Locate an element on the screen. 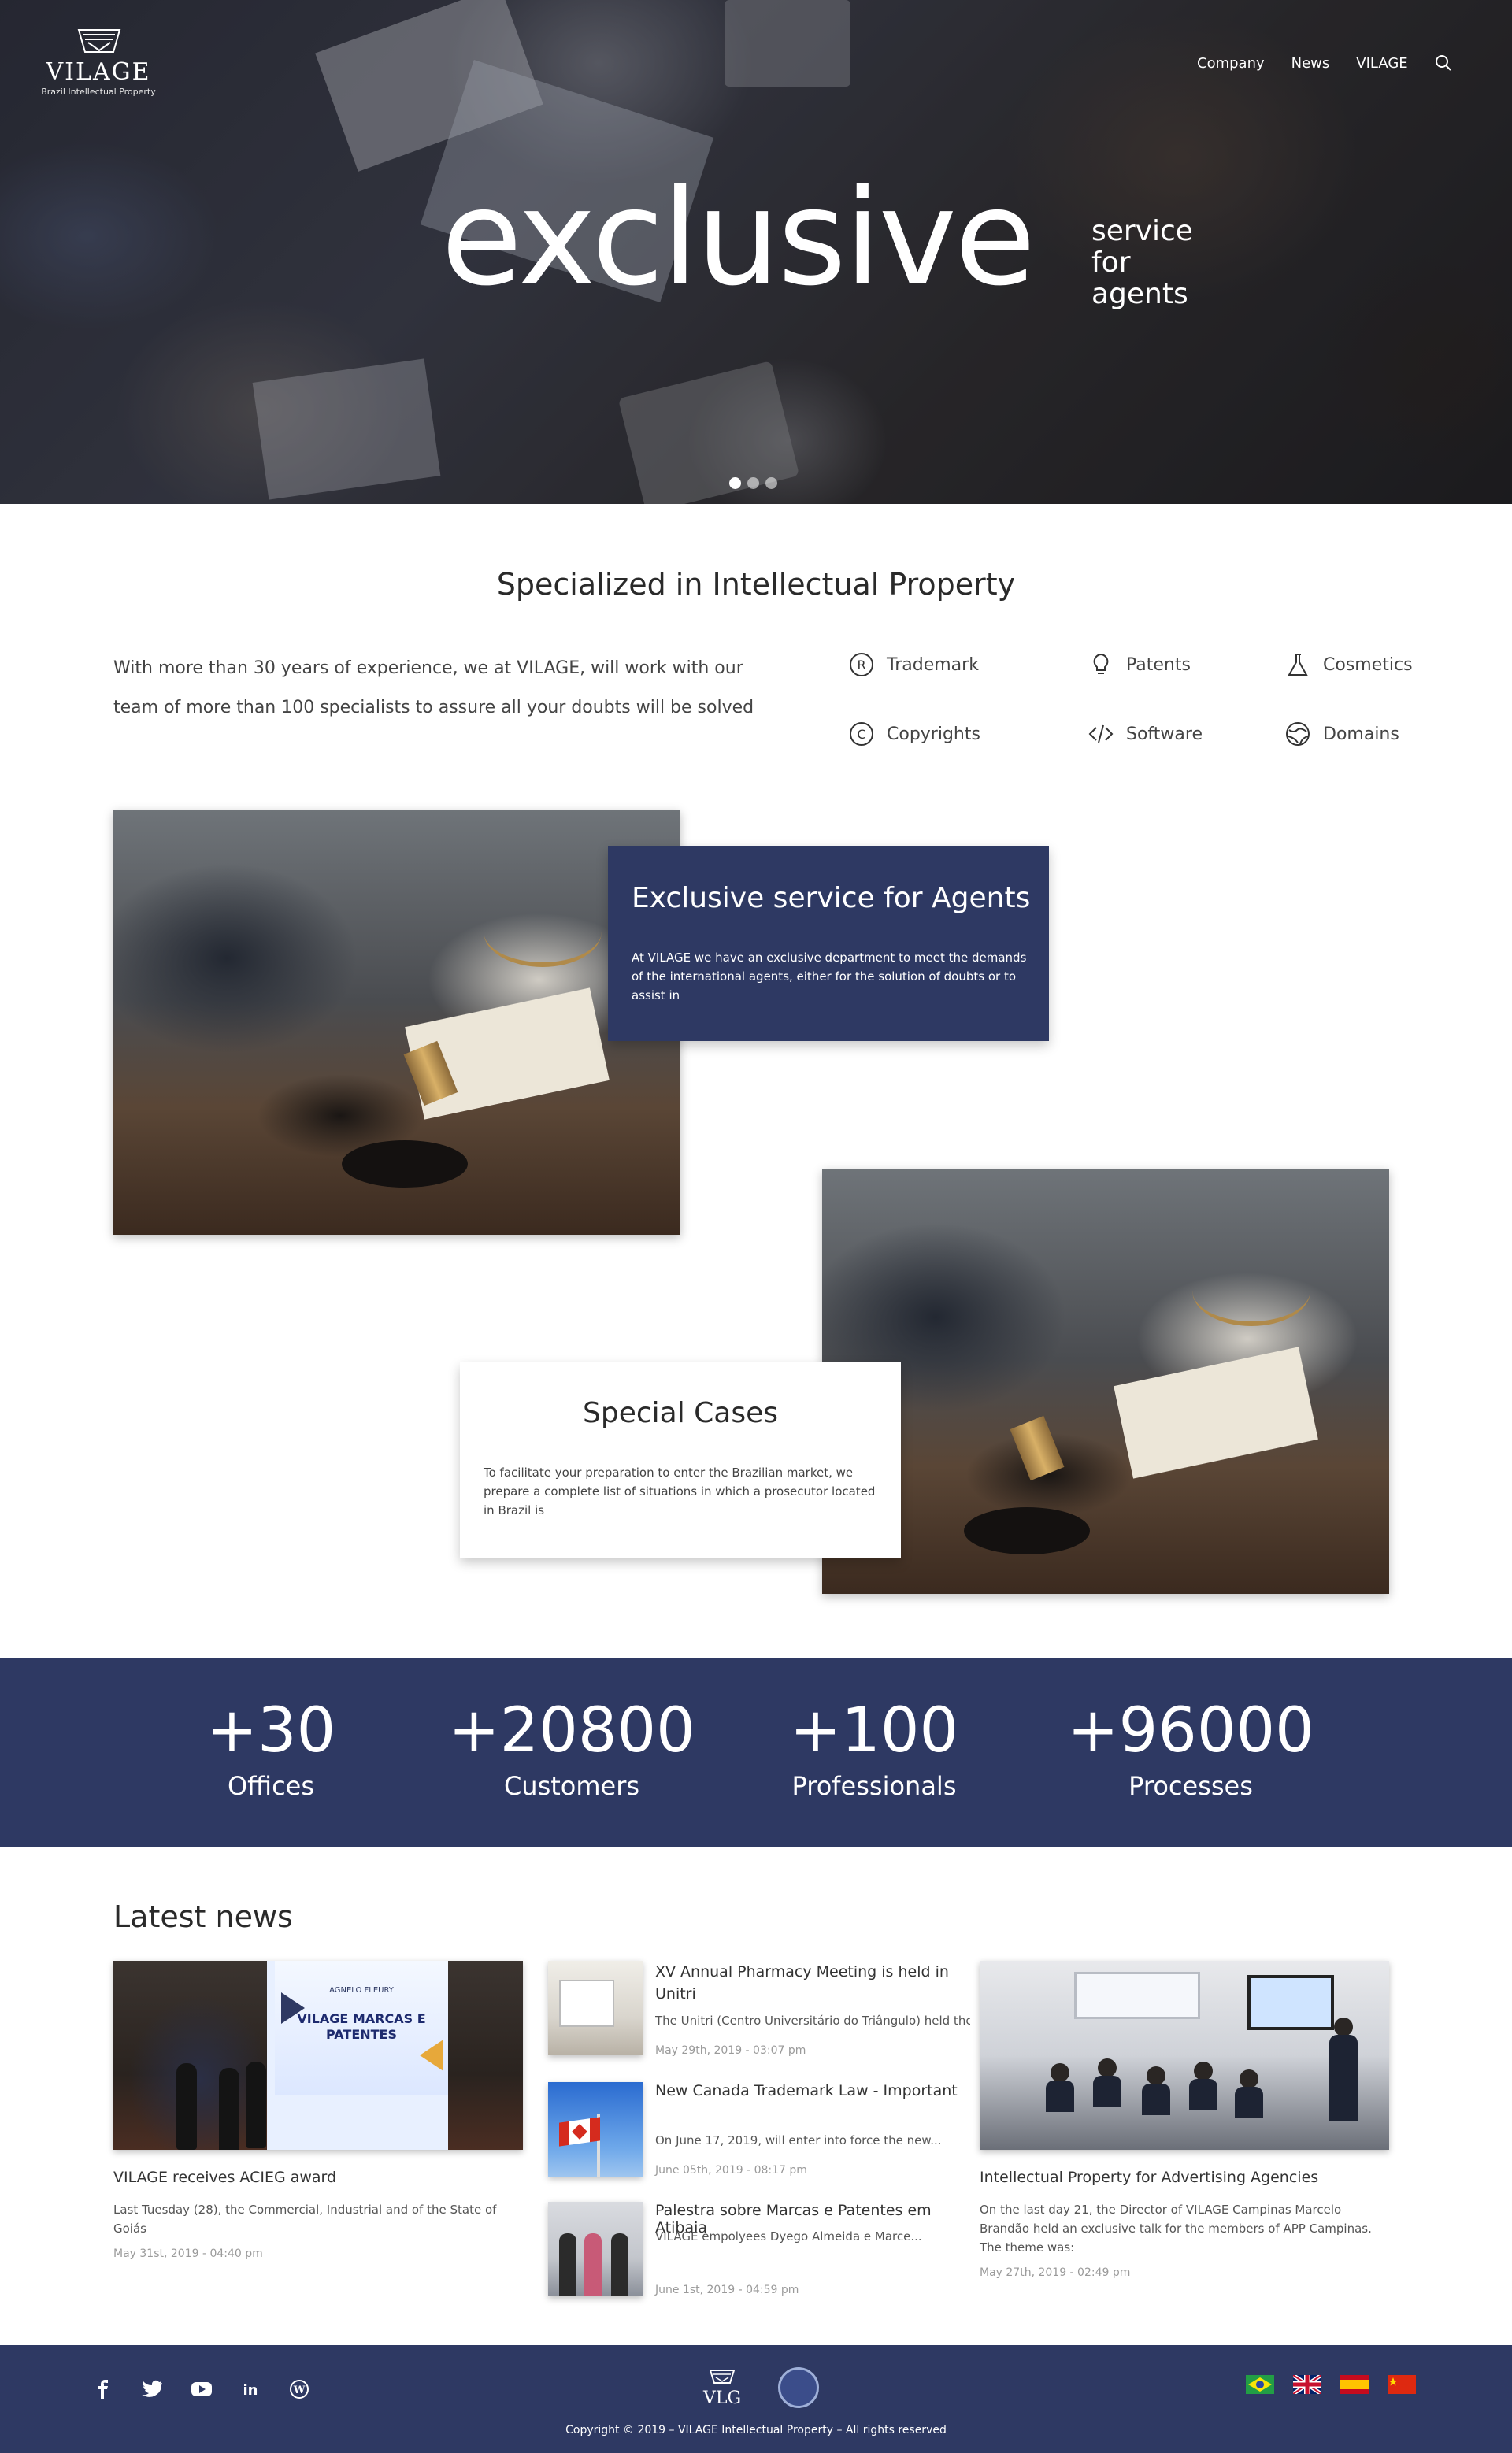 Image resolution: width=1512 pixels, height=2453 pixels. code-icon is located at coordinates (1101, 734).